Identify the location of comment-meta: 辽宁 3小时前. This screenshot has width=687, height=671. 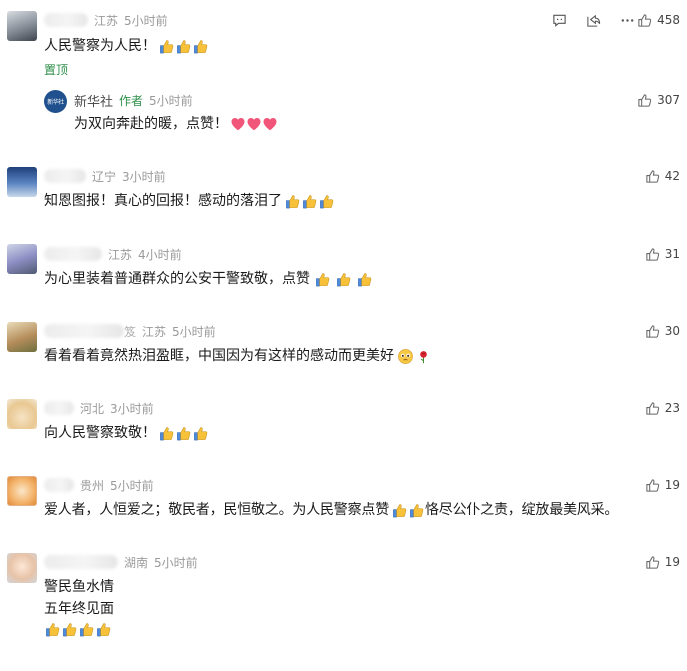
(105, 176).